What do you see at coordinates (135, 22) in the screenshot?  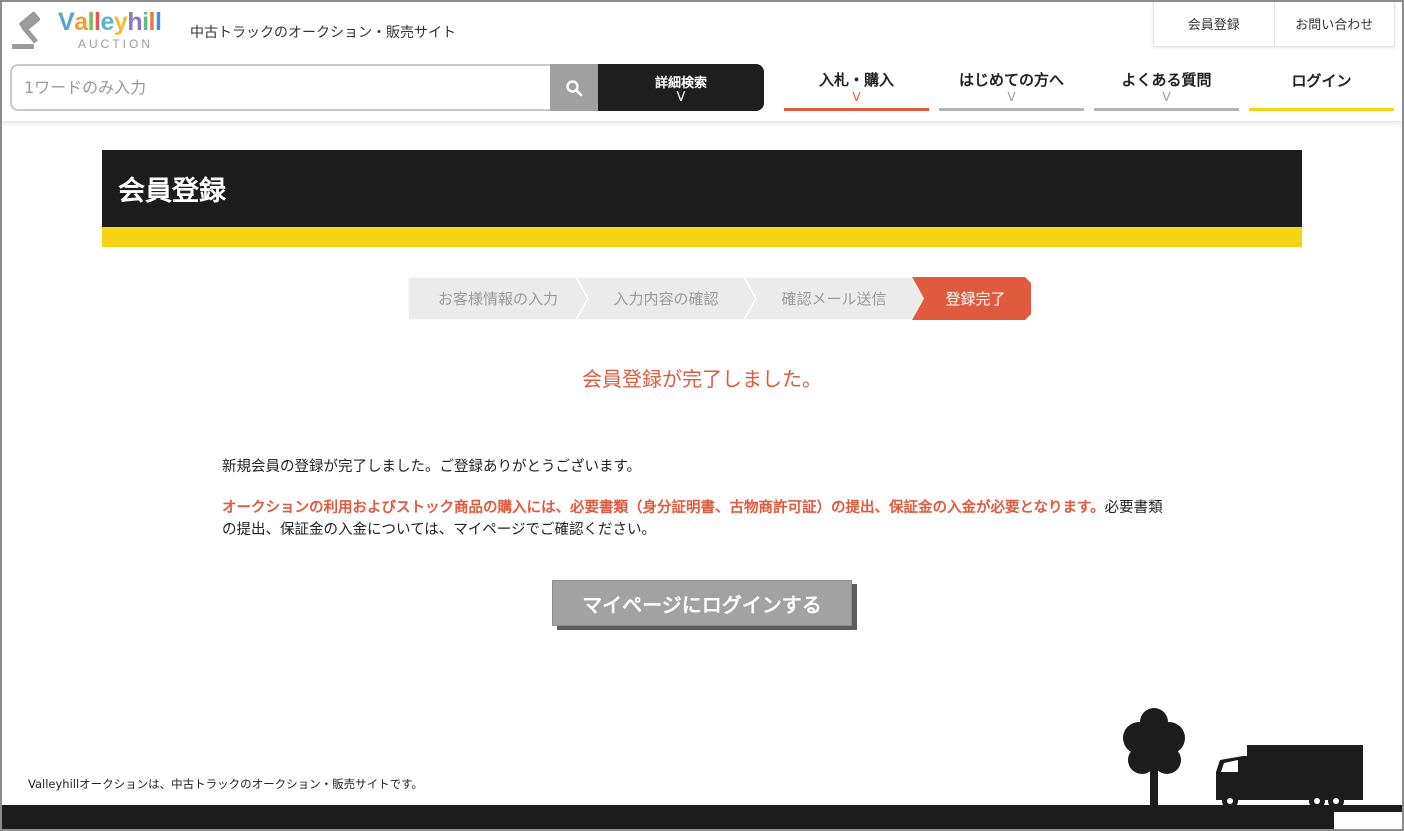 I see `logo-letter: h` at bounding box center [135, 22].